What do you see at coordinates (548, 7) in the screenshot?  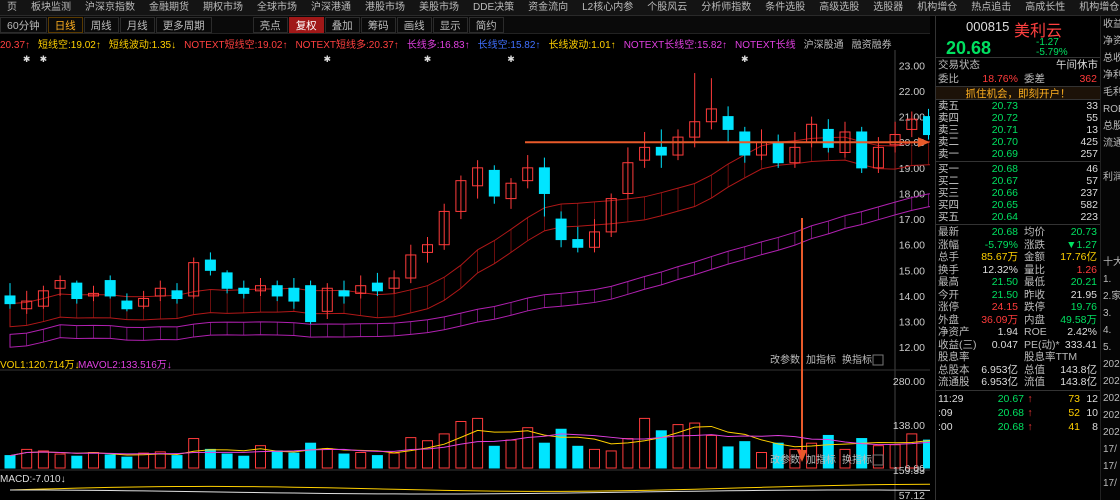 I see `top-nav-item: 资金流向` at bounding box center [548, 7].